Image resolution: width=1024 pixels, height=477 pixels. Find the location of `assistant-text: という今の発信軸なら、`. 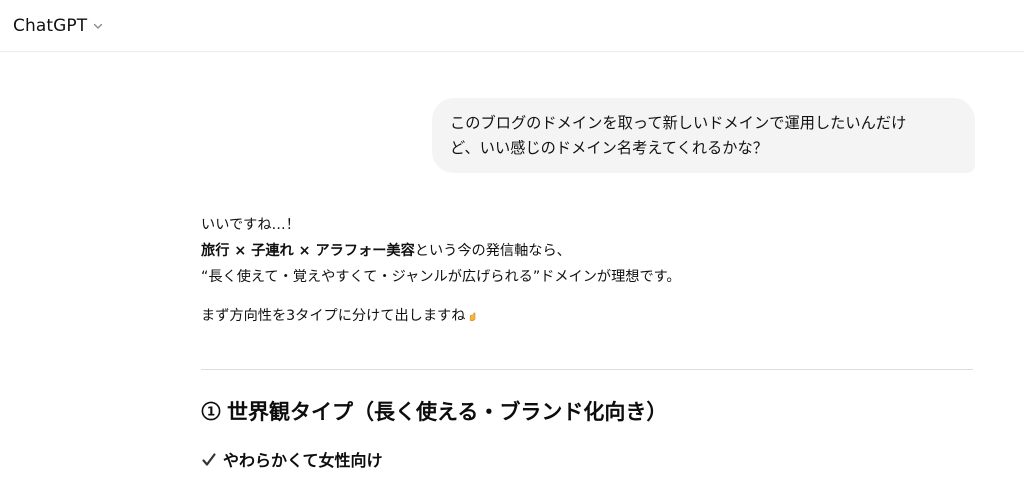

assistant-text: という今の発信軸なら、 is located at coordinates (492, 251).